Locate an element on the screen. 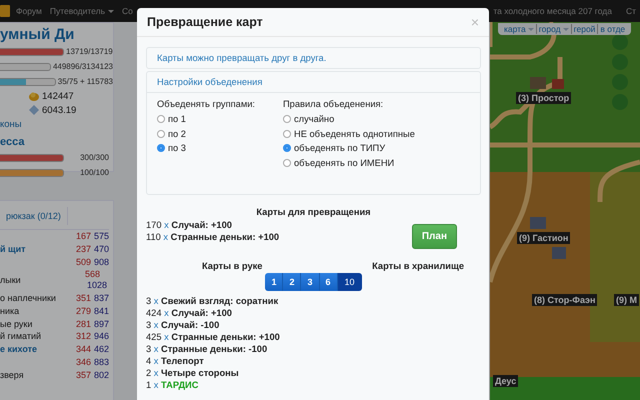  crystal-icon is located at coordinates (34, 110).